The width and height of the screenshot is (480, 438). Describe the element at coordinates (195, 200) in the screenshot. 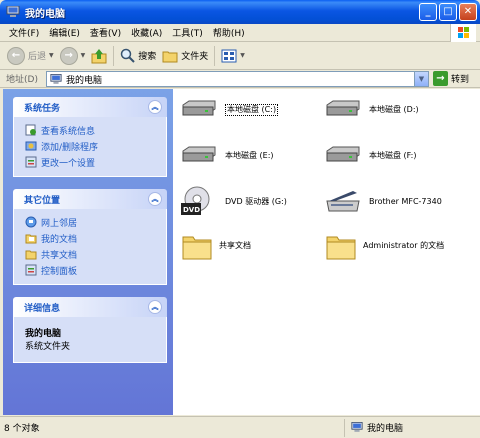

I see `dvd-drive-icon: DVD` at that location.